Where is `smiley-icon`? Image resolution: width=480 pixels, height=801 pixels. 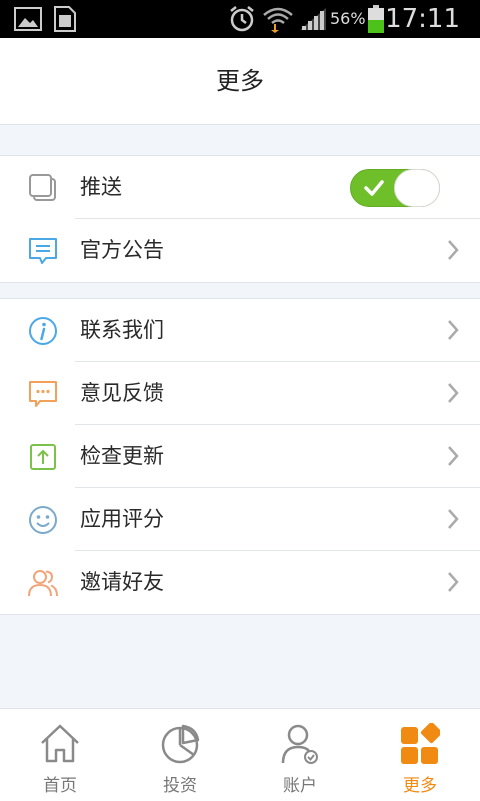
smiley-icon is located at coordinates (43, 520).